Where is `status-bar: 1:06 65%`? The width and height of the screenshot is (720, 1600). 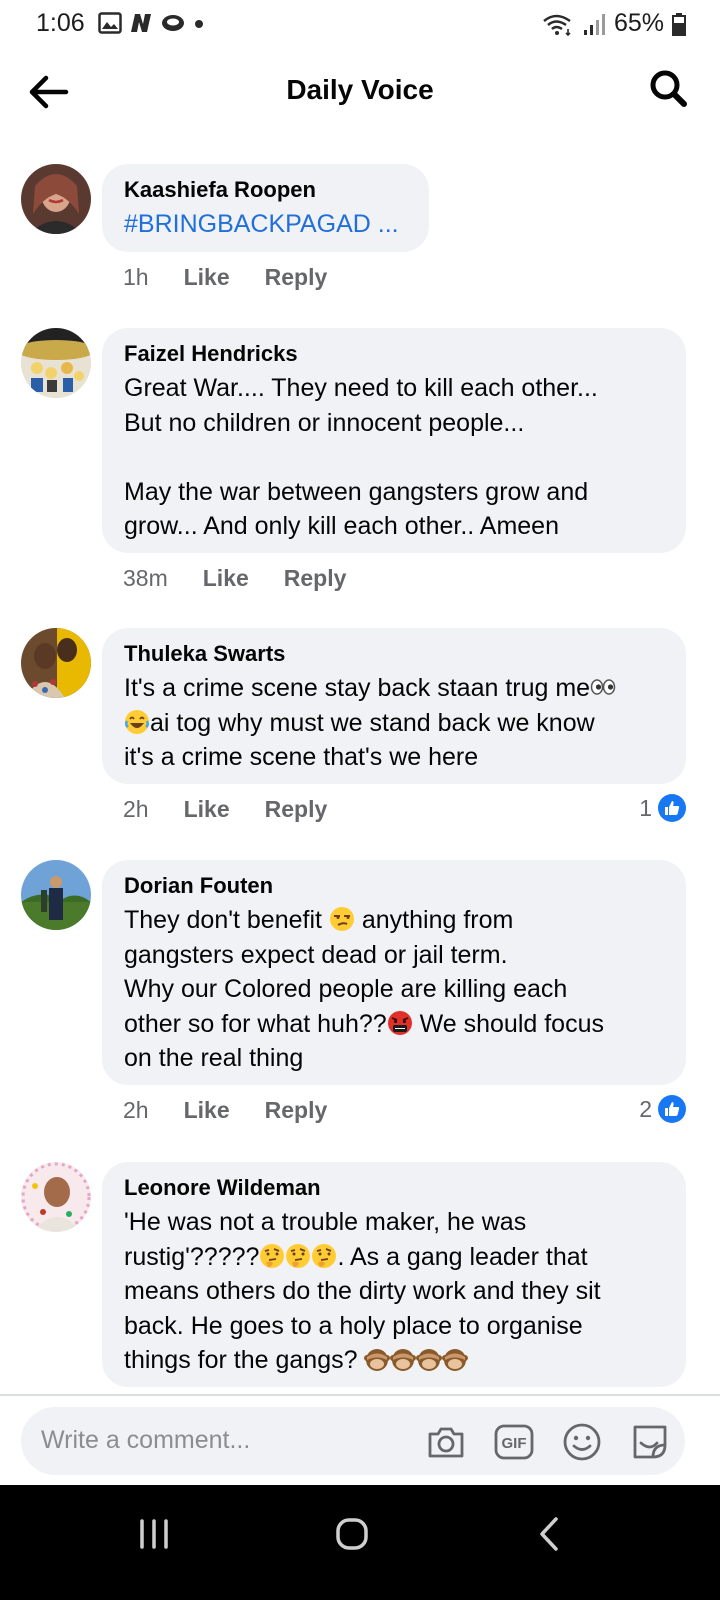 status-bar: 1:06 65% is located at coordinates (360, 24).